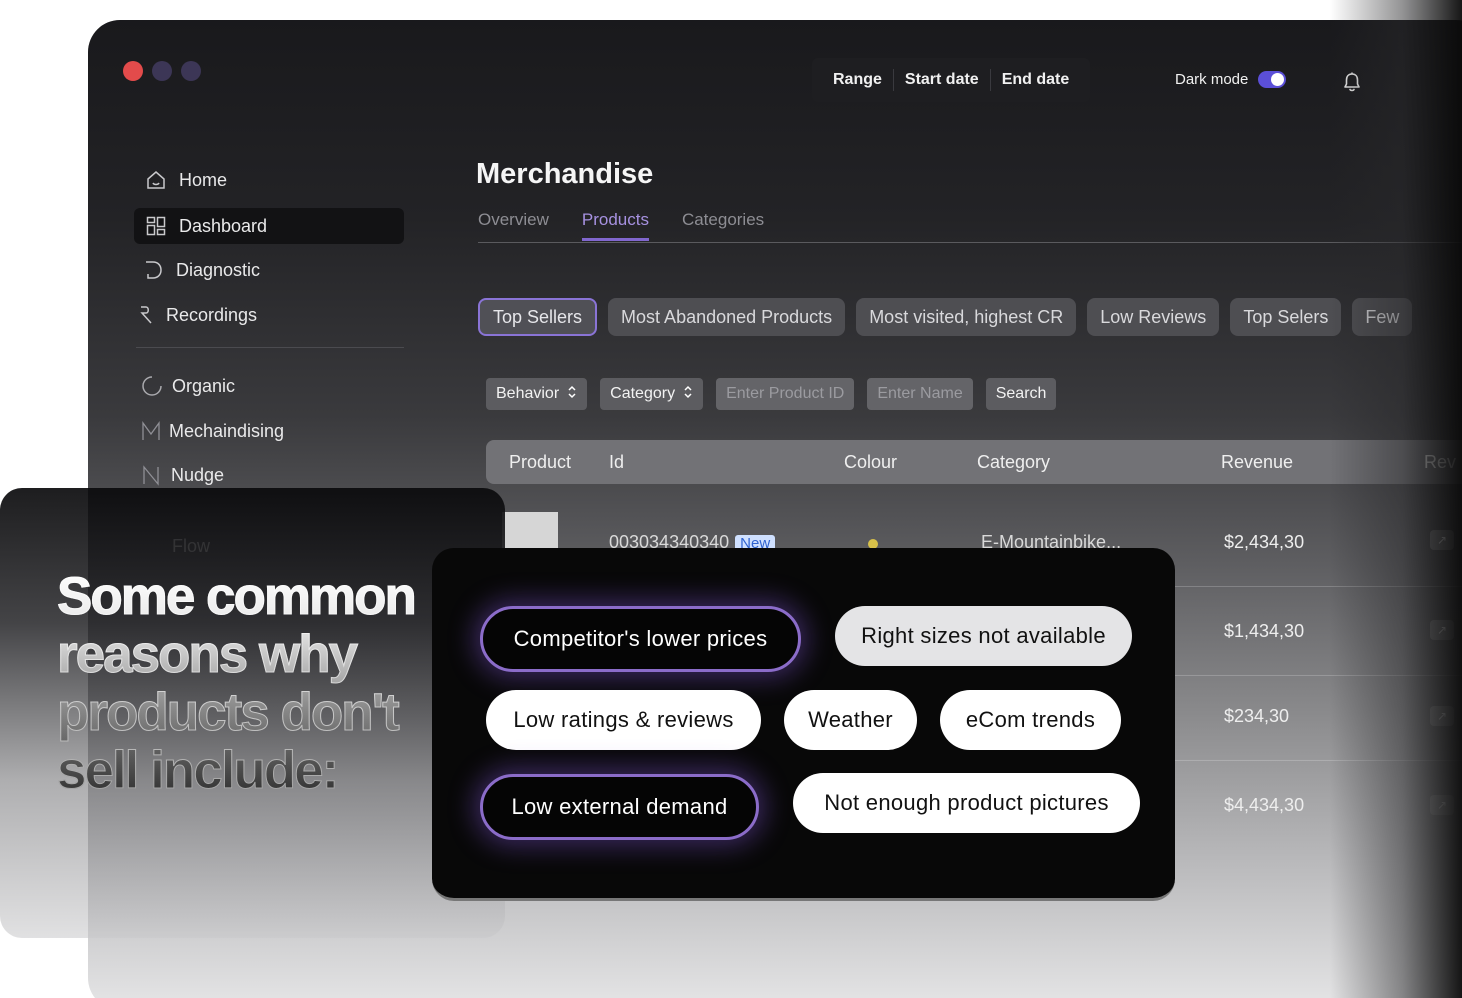 Image resolution: width=1462 pixels, height=998 pixels. What do you see at coordinates (1257, 462) in the screenshot?
I see `col-revenue: Revenue` at bounding box center [1257, 462].